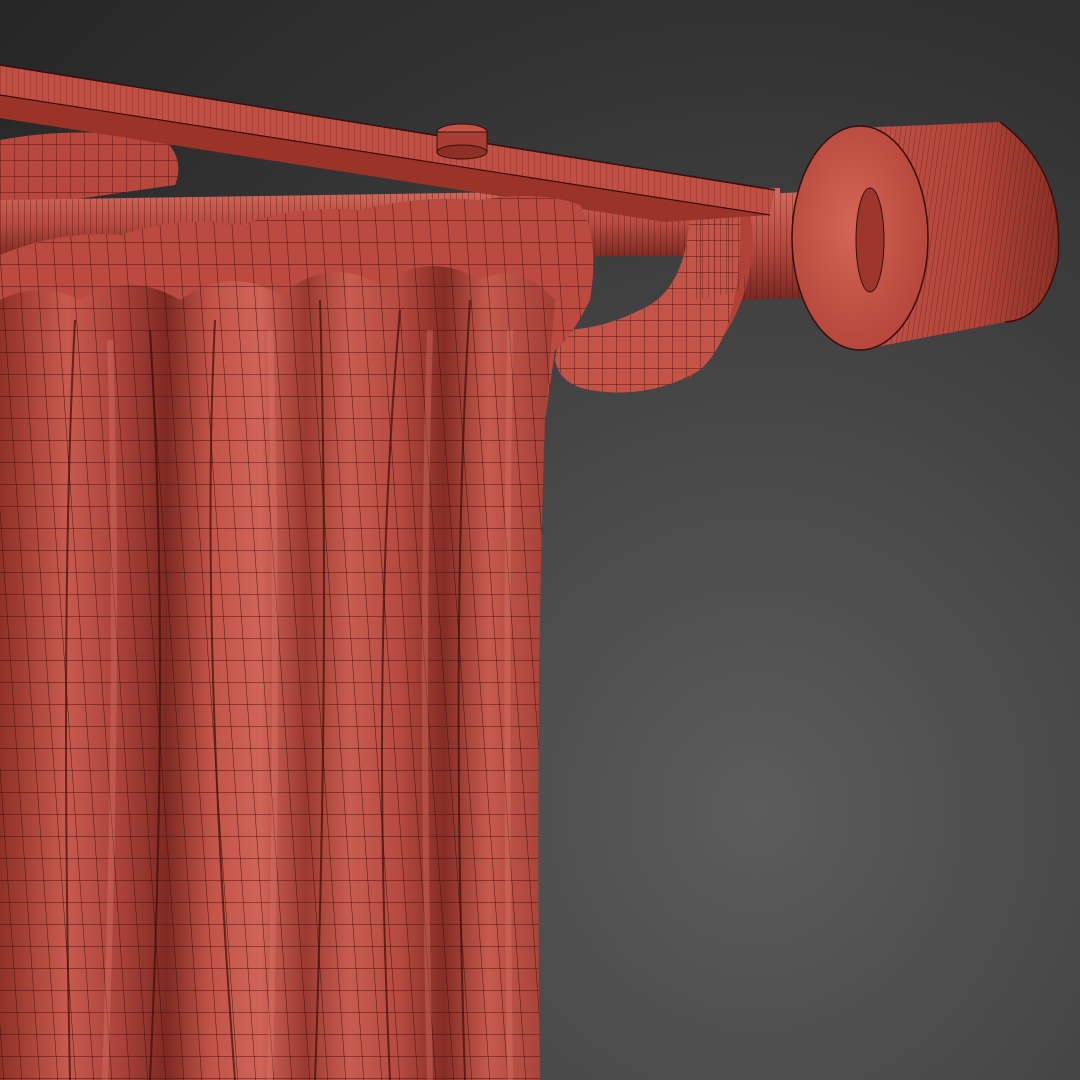  Describe the element at coordinates (925, 236) in the screenshot. I see `rod-finial` at that location.